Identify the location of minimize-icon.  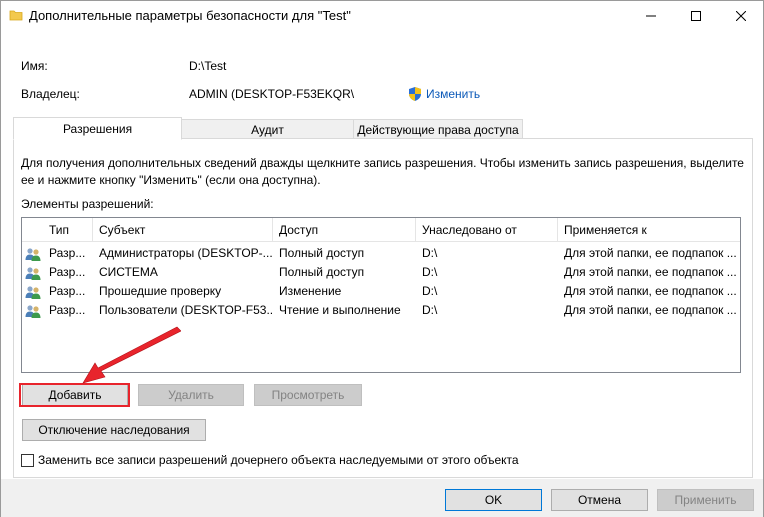
(650, 16).